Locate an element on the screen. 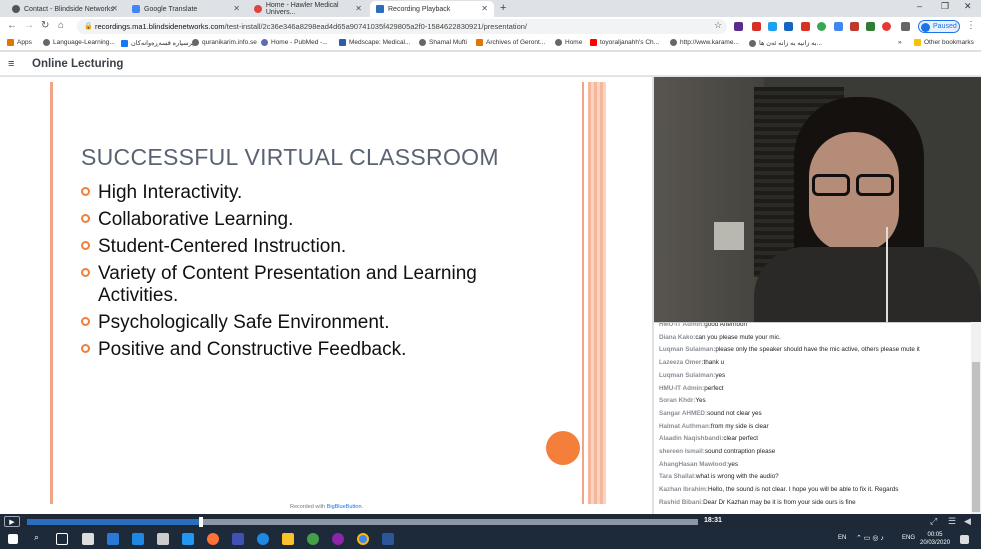 The image size is (981, 549). chat-text: what is wrong with the audio? is located at coordinates (737, 477).